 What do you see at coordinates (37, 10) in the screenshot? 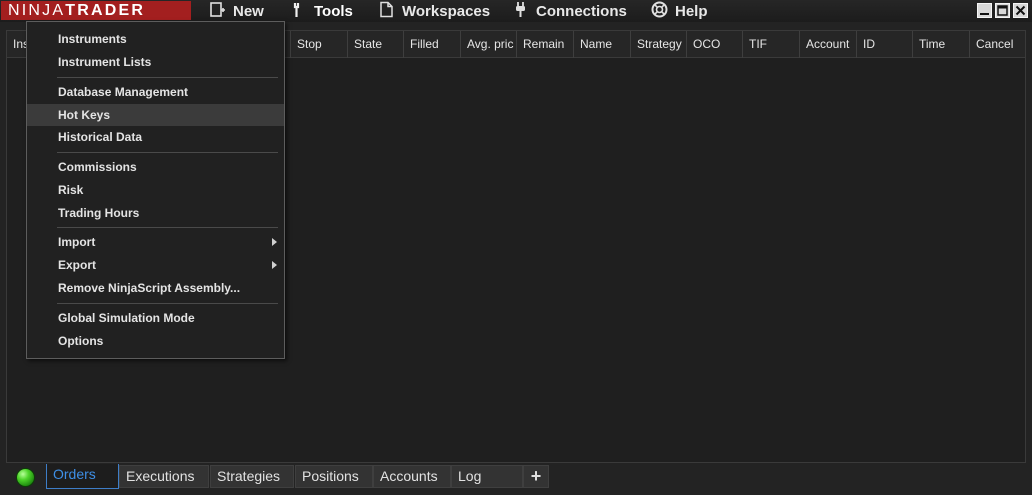
I see `logo-text-light: NINJA` at bounding box center [37, 10].